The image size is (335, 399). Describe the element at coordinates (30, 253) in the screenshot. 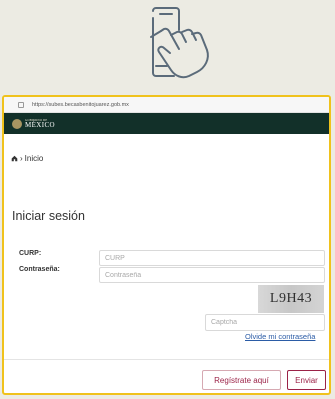

I see `curp-label: CURP:` at that location.